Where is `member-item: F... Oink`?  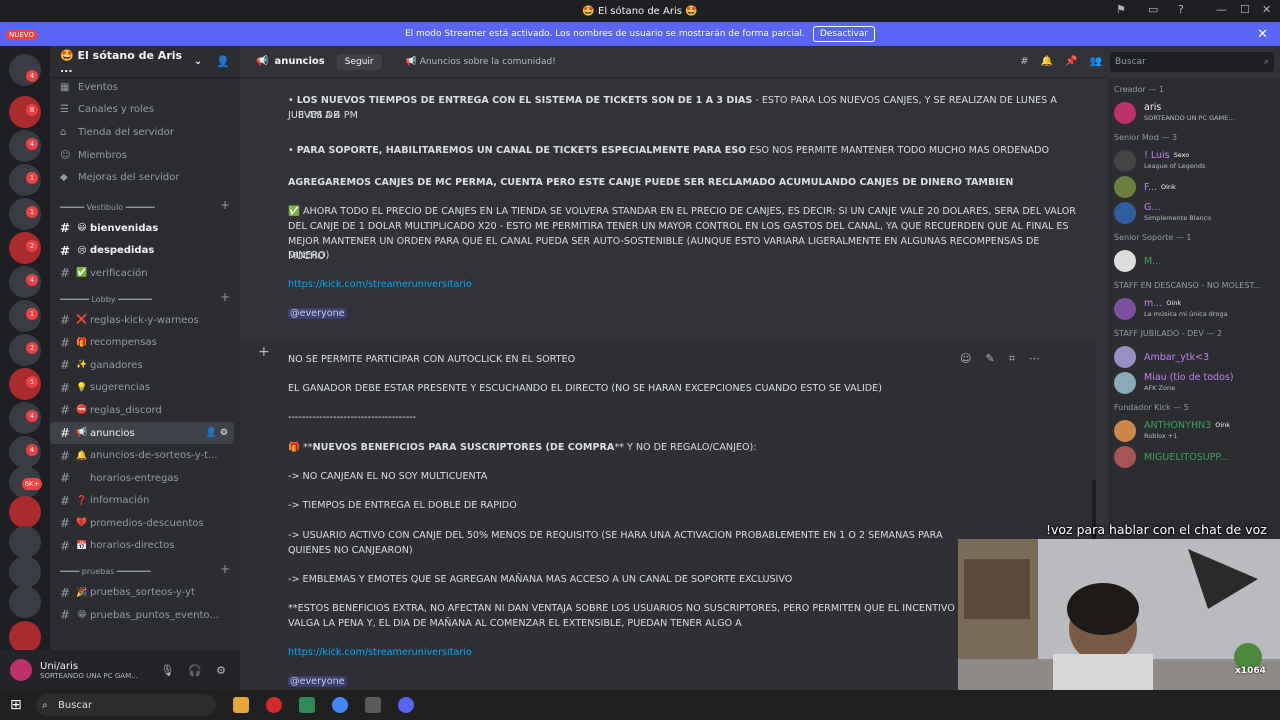
member-item: F... Oink is located at coordinates (1194, 187).